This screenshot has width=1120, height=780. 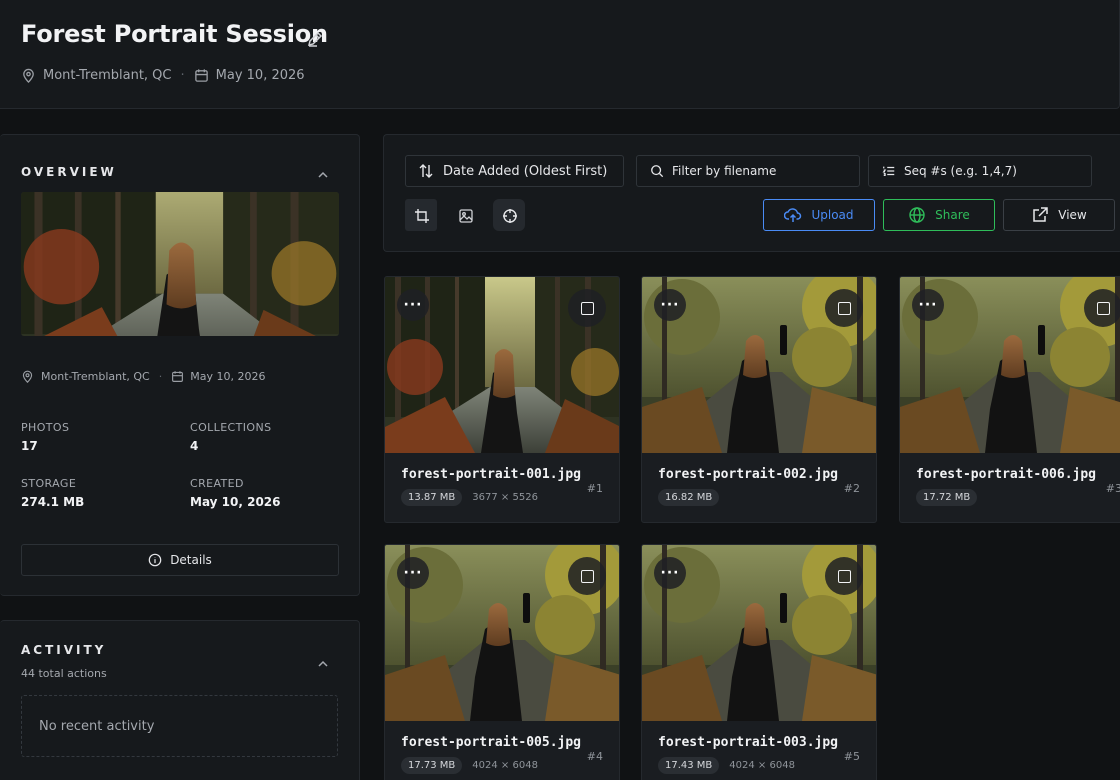 What do you see at coordinates (64, 650) in the screenshot?
I see `activity-title: ACTIVITY` at bounding box center [64, 650].